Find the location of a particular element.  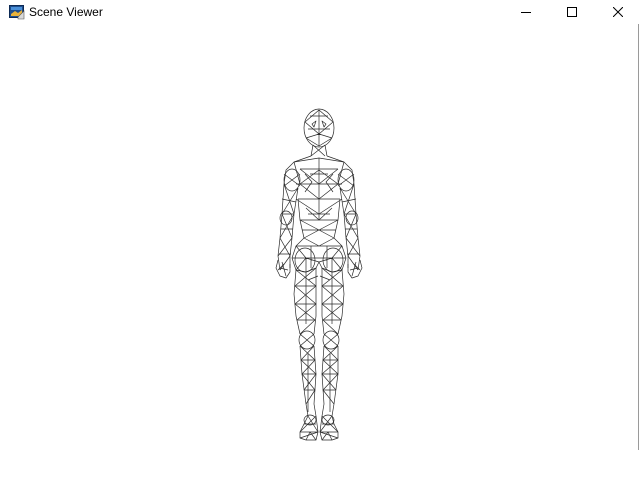

maximize-icon is located at coordinates (572, 12).